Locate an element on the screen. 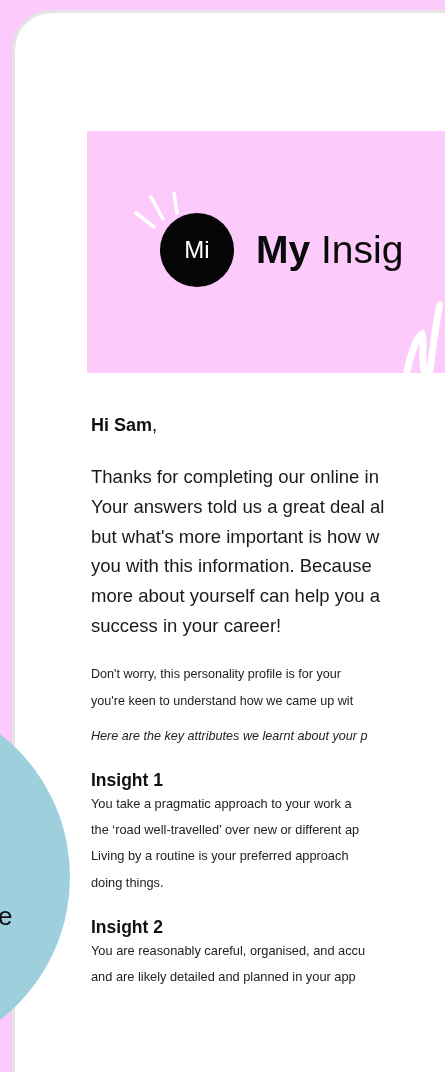  sparkle-icon is located at coordinates (157, 211).